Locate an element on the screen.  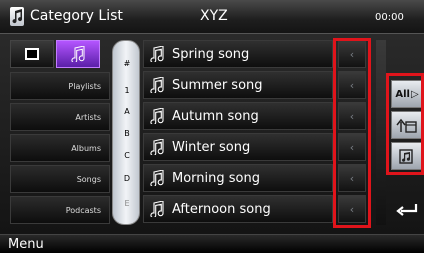
return-button is located at coordinates (407, 209).